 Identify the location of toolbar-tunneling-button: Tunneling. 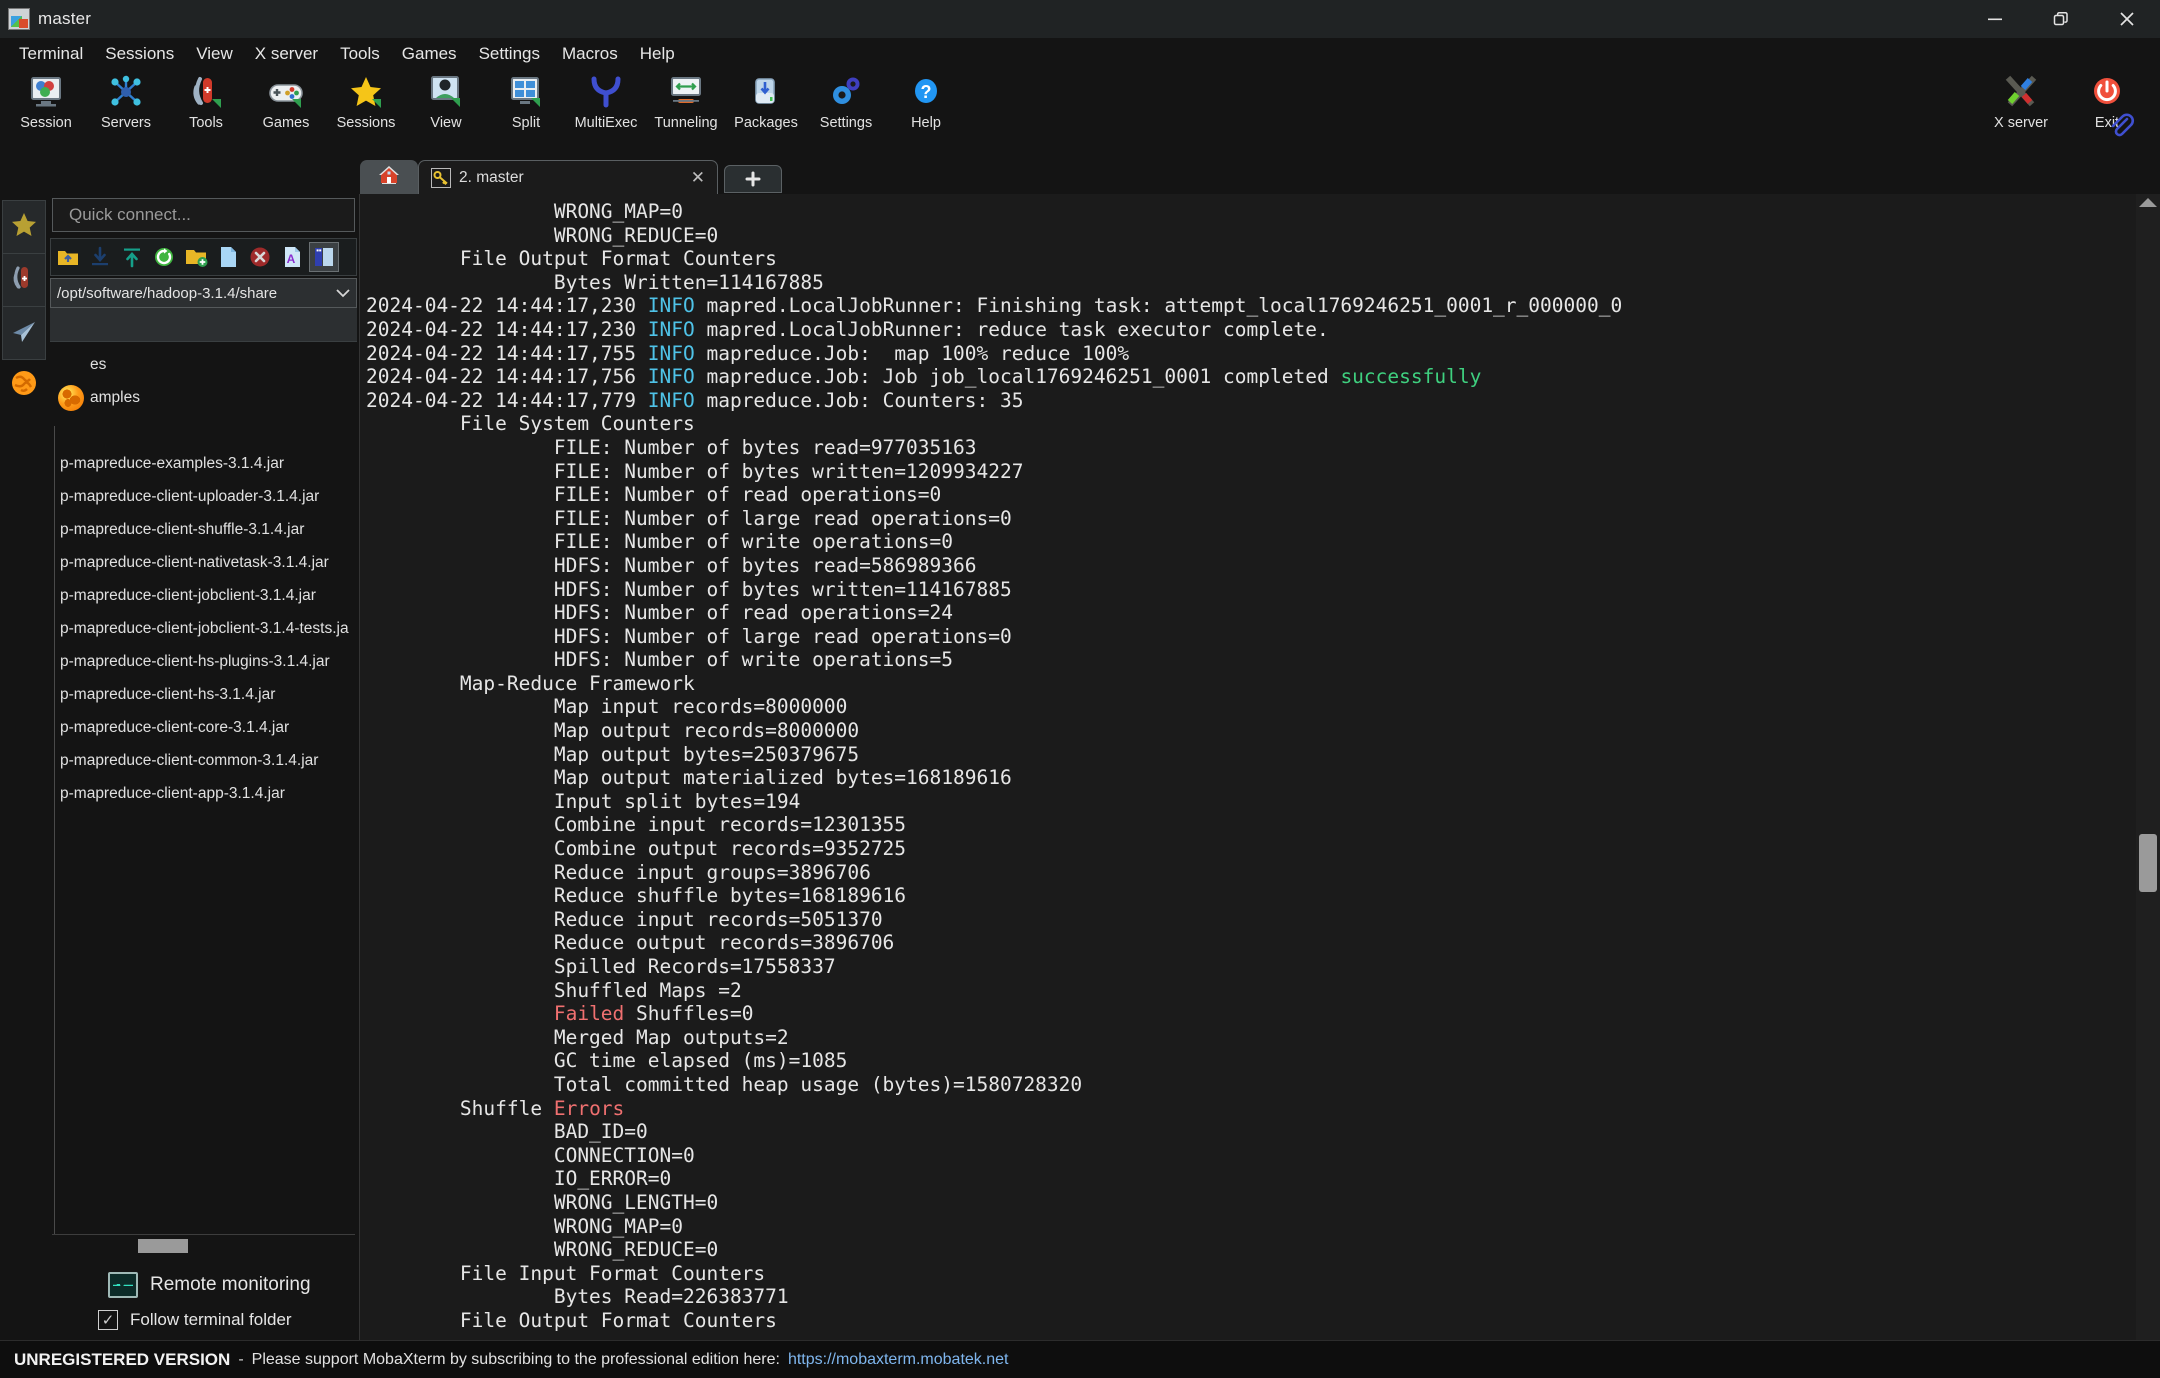
(686, 108).